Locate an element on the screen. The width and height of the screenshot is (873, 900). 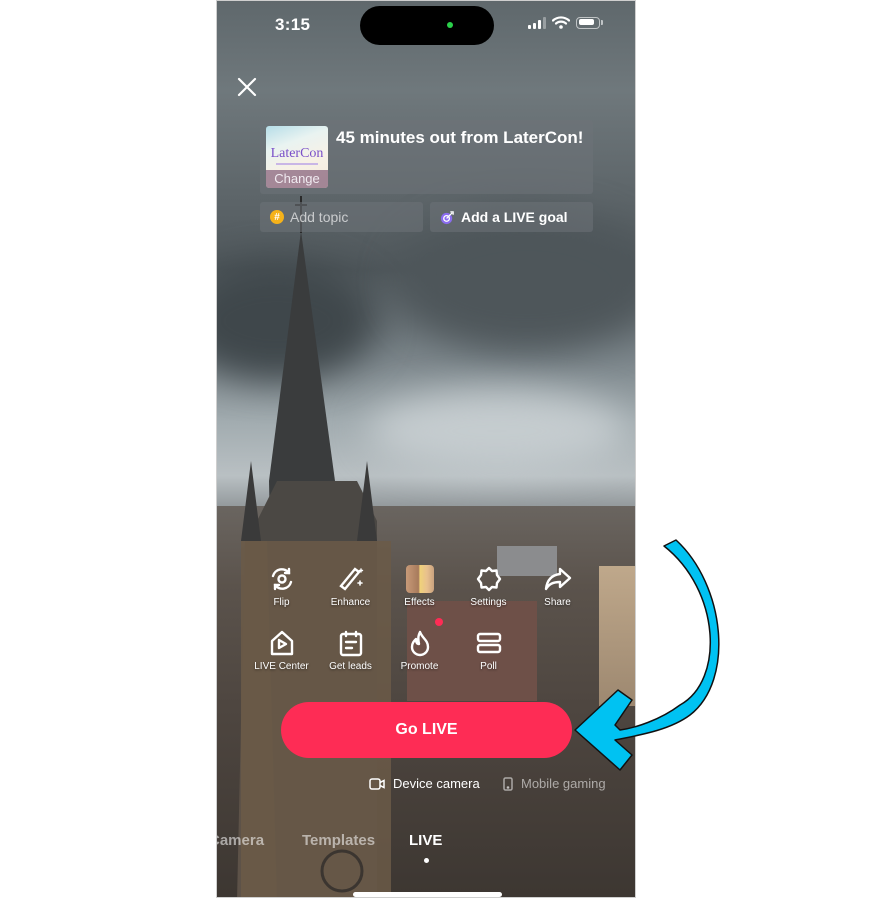
thumbnail-tagline is located at coordinates (297, 164).